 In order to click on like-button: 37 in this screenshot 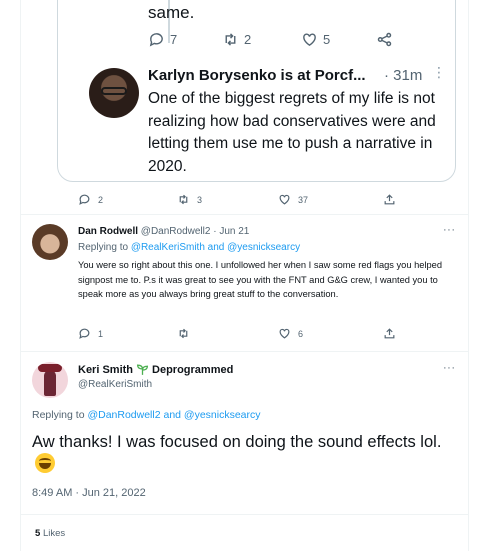, I will do `click(293, 199)`.